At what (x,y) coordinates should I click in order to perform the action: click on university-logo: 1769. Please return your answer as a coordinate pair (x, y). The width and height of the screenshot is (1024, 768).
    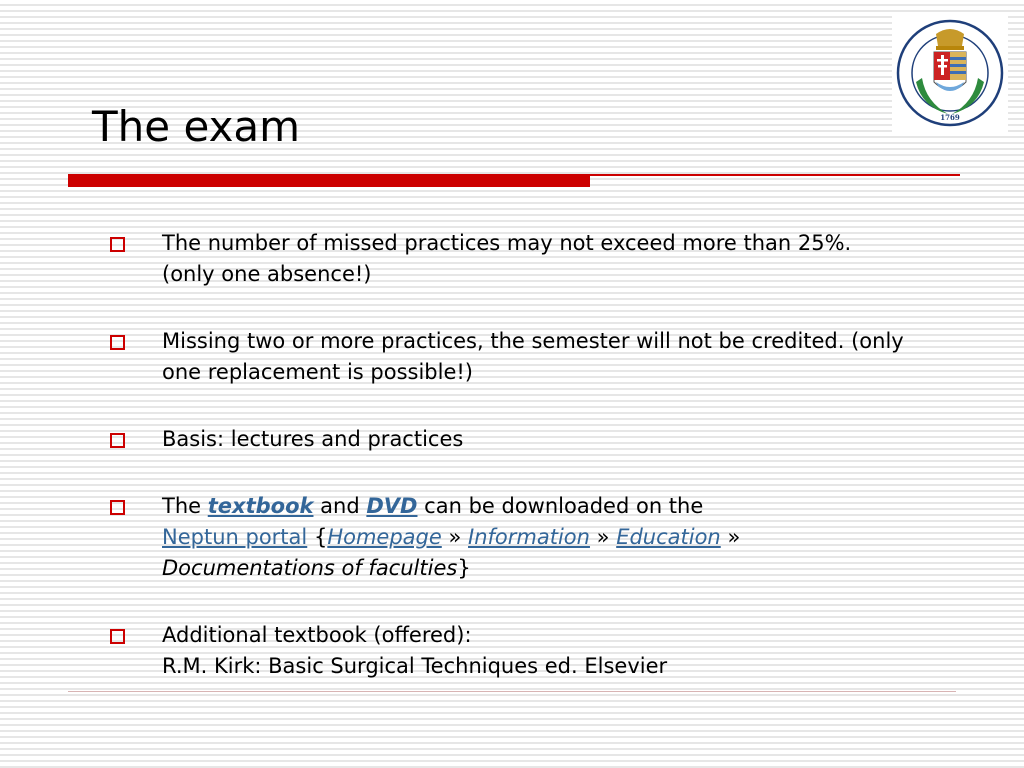
    Looking at the image, I should click on (950, 73).